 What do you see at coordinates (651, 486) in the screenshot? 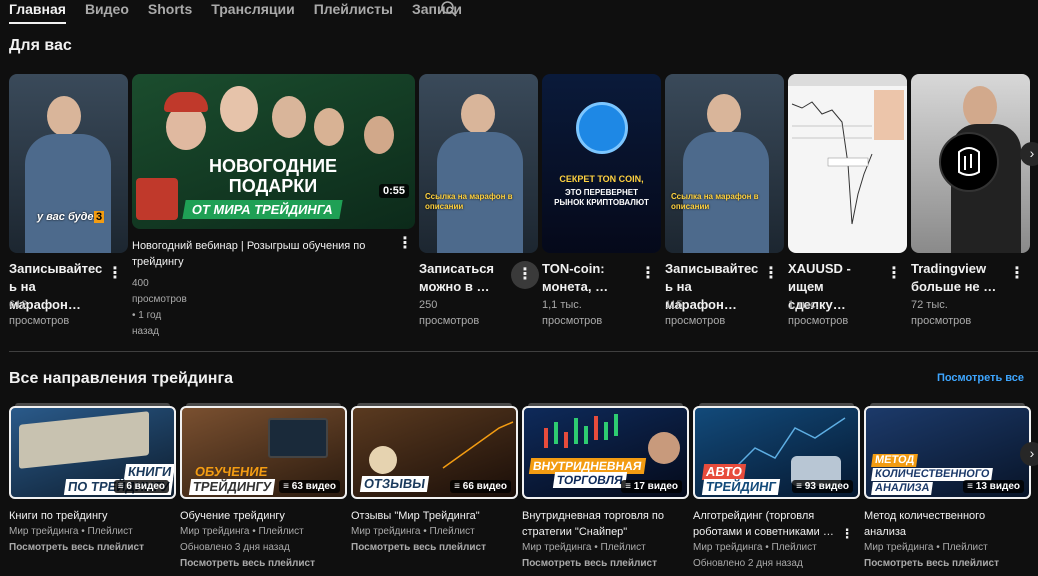
I see `video-count-badge: ≡ 17 видео` at bounding box center [651, 486].